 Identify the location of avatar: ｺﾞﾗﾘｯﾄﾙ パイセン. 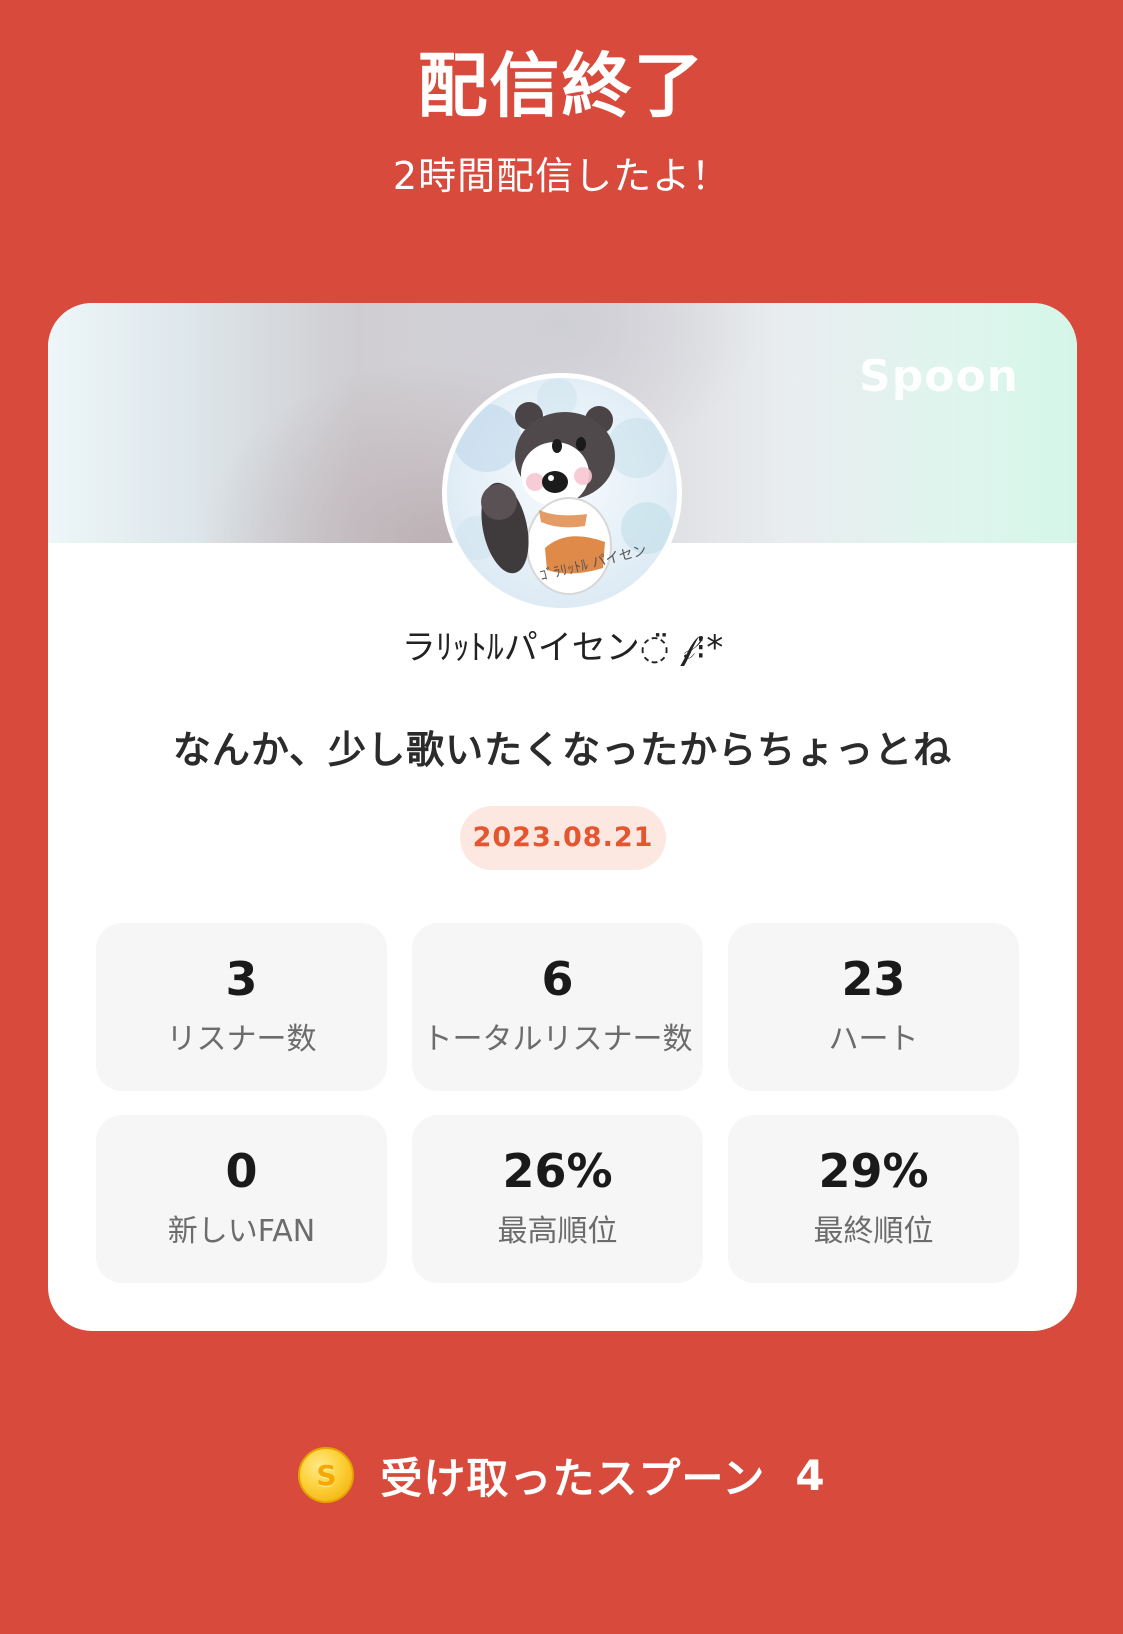
(562, 493).